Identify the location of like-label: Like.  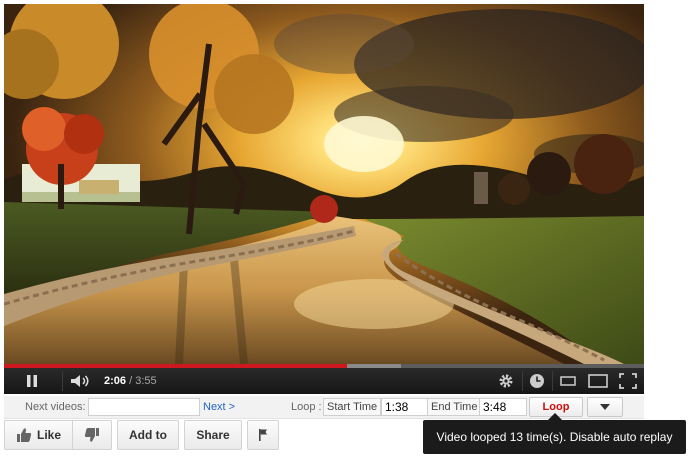
(48, 435).